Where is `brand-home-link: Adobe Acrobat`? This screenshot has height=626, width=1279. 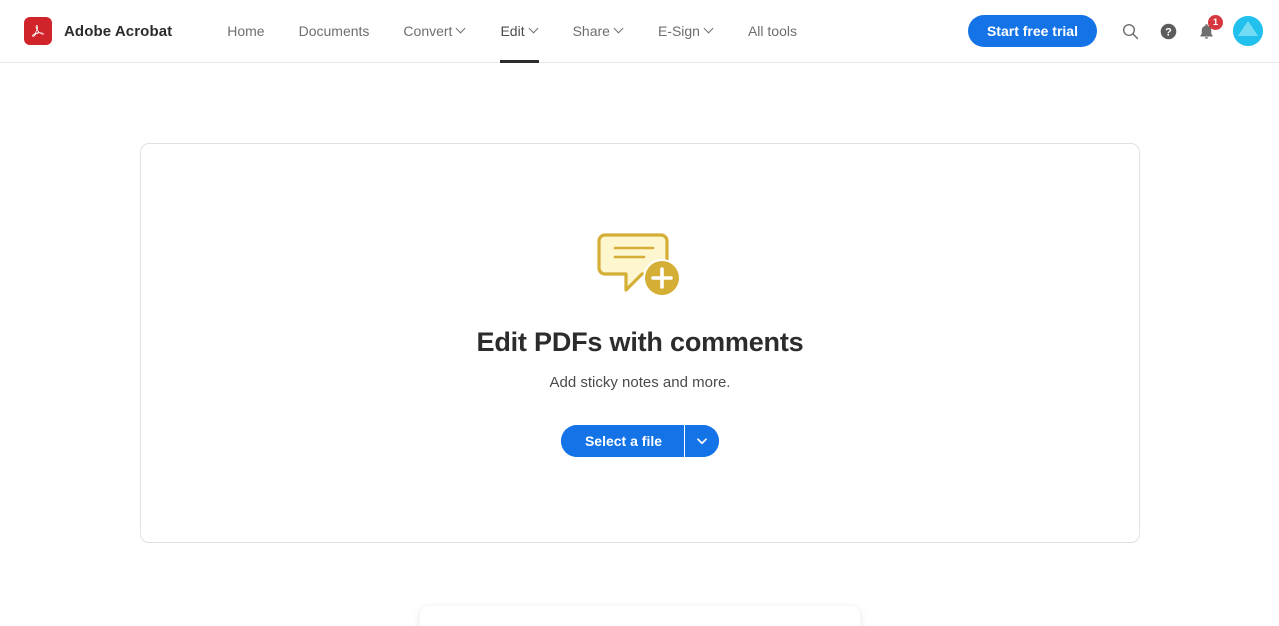
brand-home-link: Adobe Acrobat is located at coordinates (98, 31).